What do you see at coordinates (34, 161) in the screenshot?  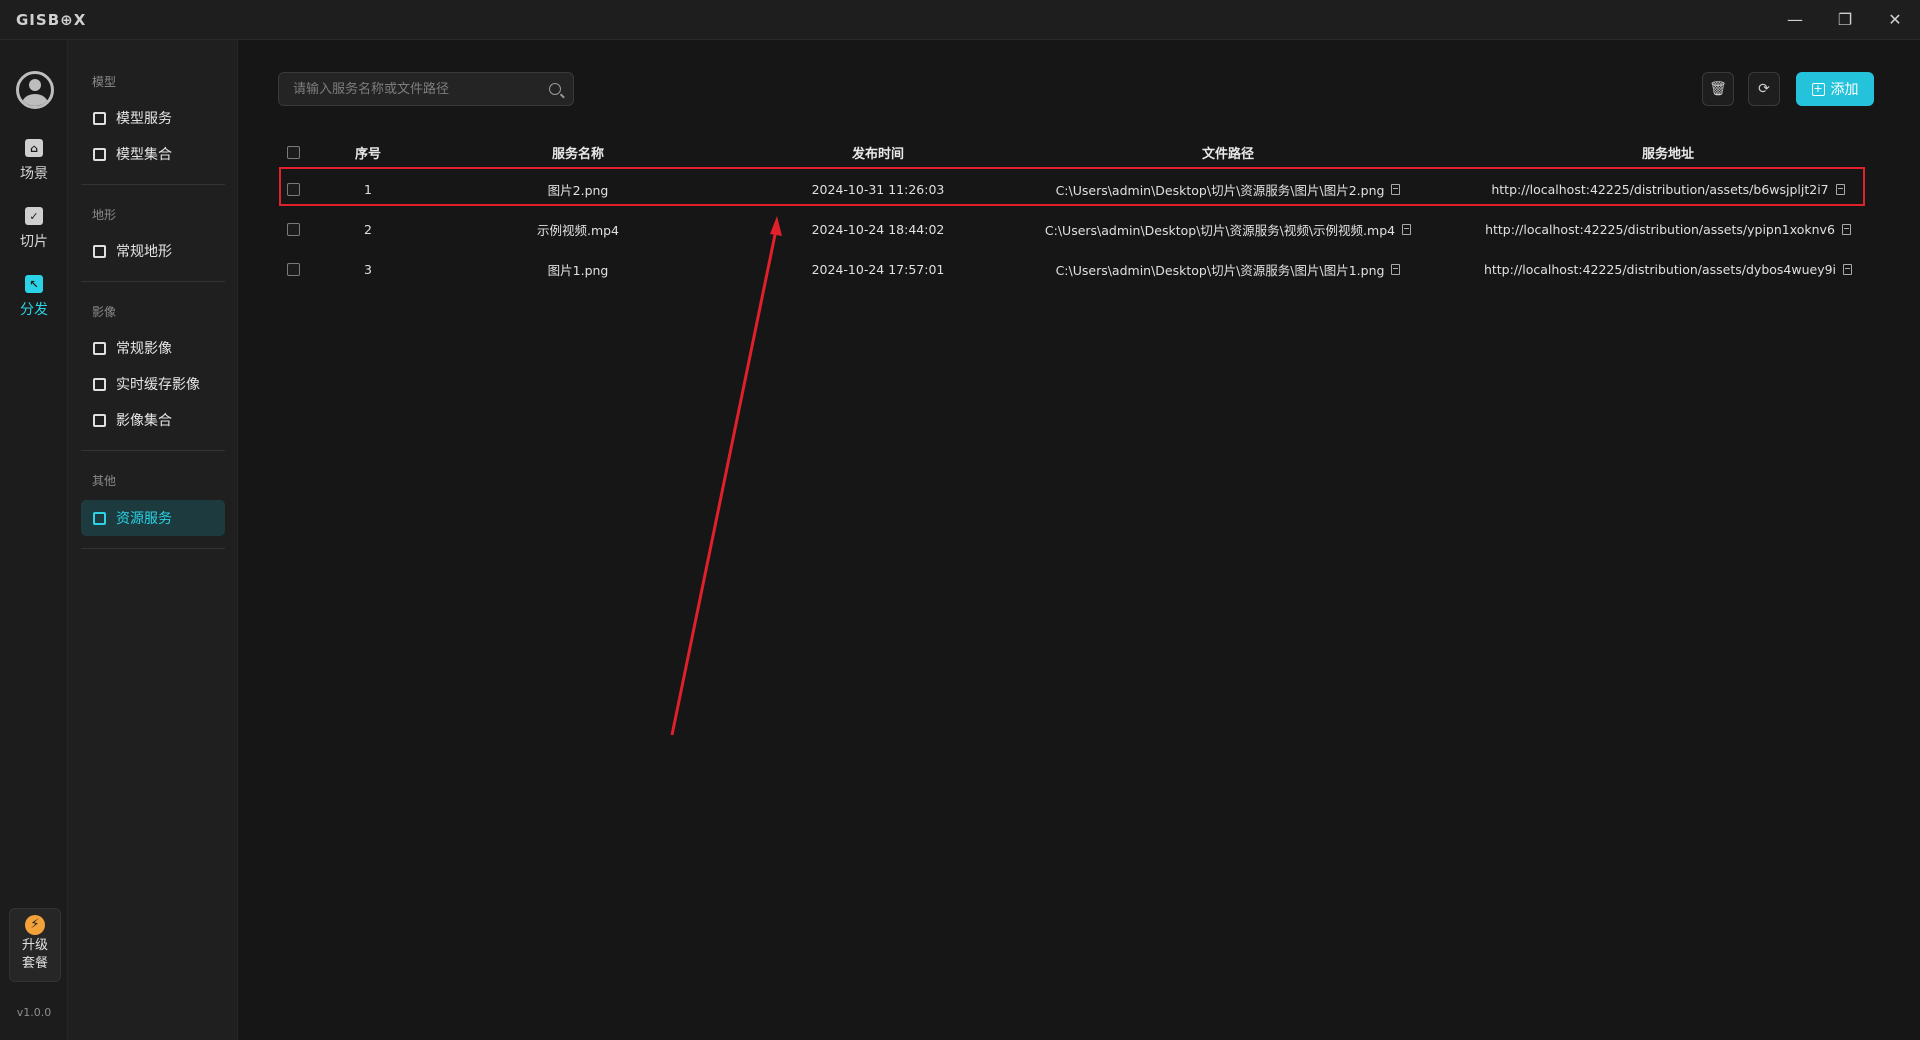 I see `rail-item-scene: ⌂ 场景` at bounding box center [34, 161].